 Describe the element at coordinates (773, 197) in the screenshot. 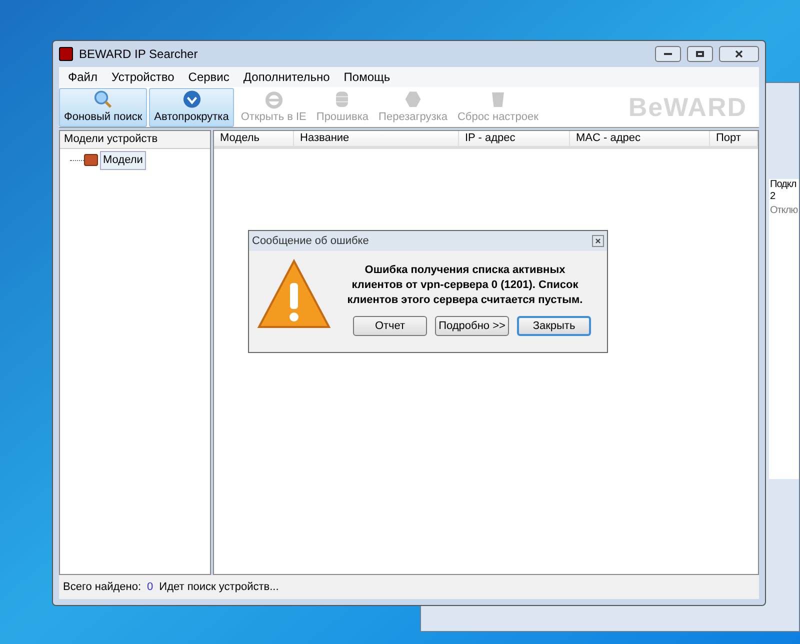

I see `cut-off-text: 2` at that location.